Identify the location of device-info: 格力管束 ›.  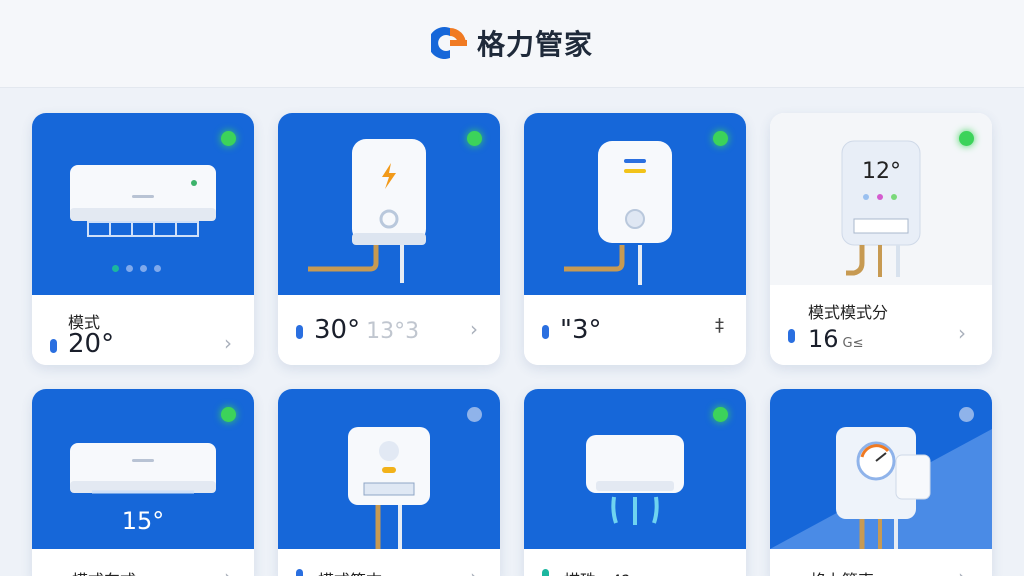
(881, 562).